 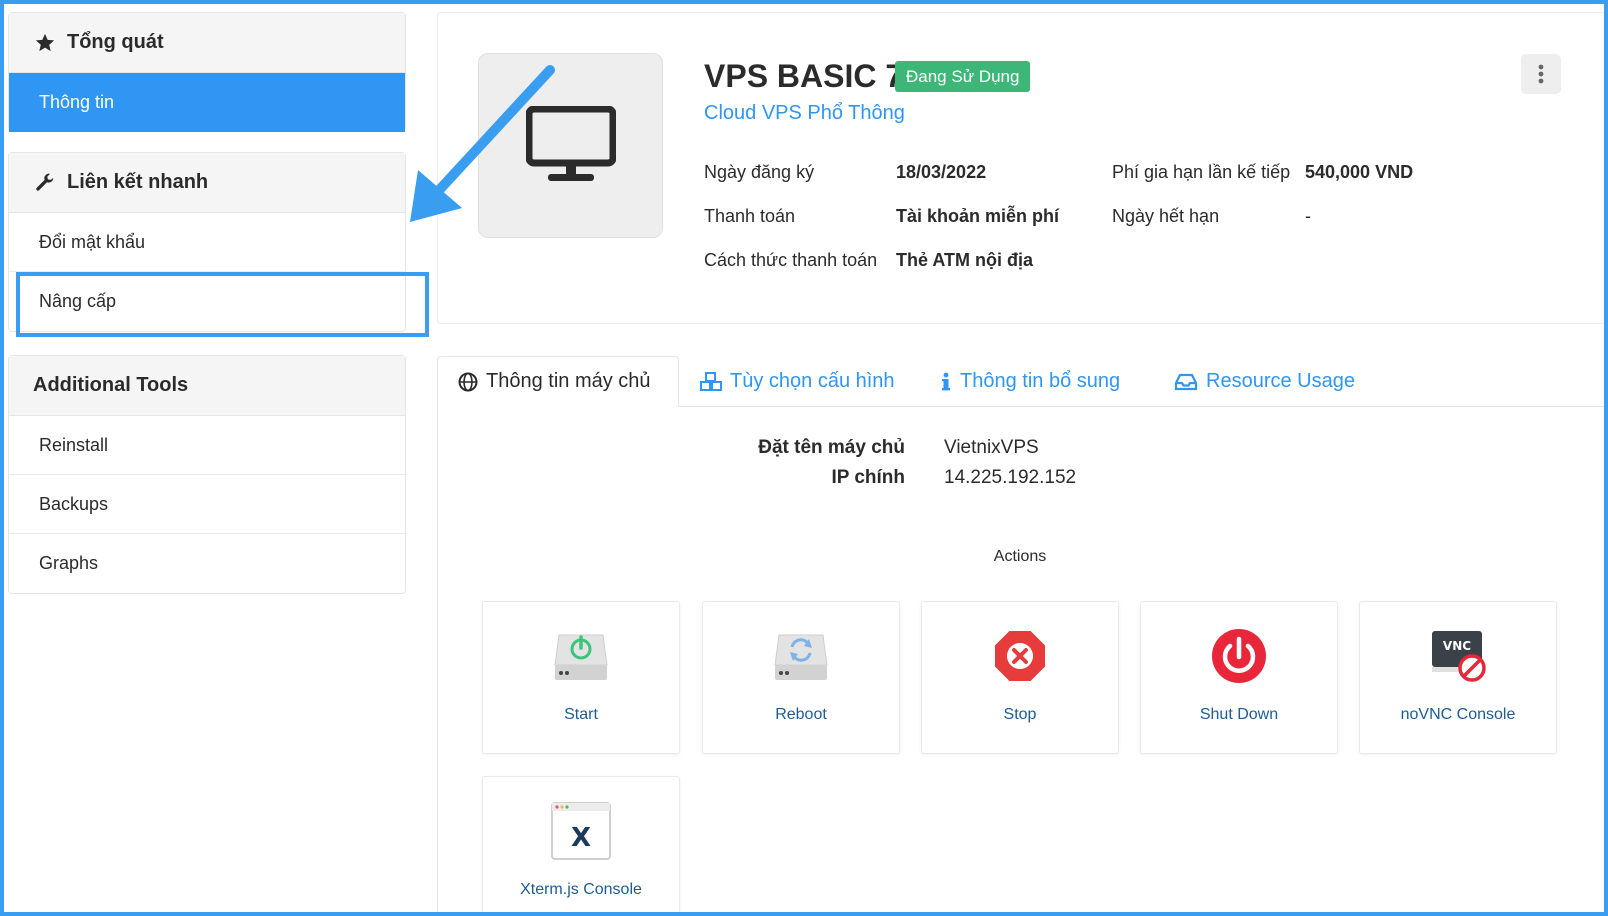 What do you see at coordinates (804, 76) in the screenshot?
I see `page-title: VPS BASIC 7` at bounding box center [804, 76].